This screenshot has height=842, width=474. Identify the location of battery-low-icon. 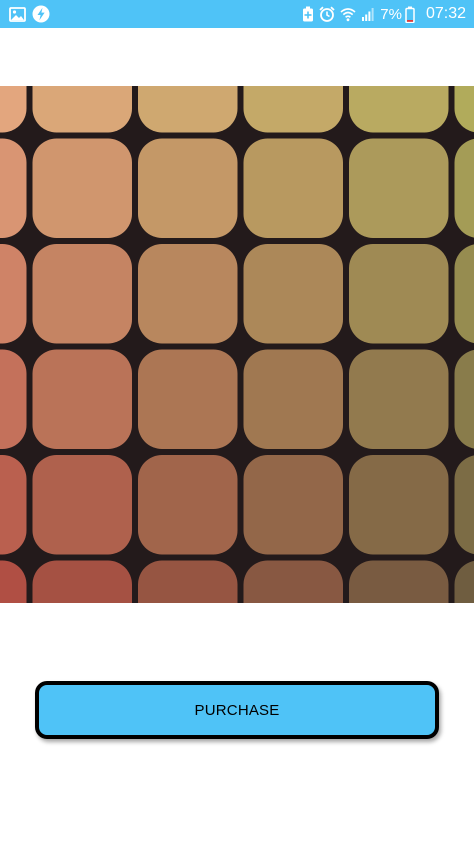
(410, 14).